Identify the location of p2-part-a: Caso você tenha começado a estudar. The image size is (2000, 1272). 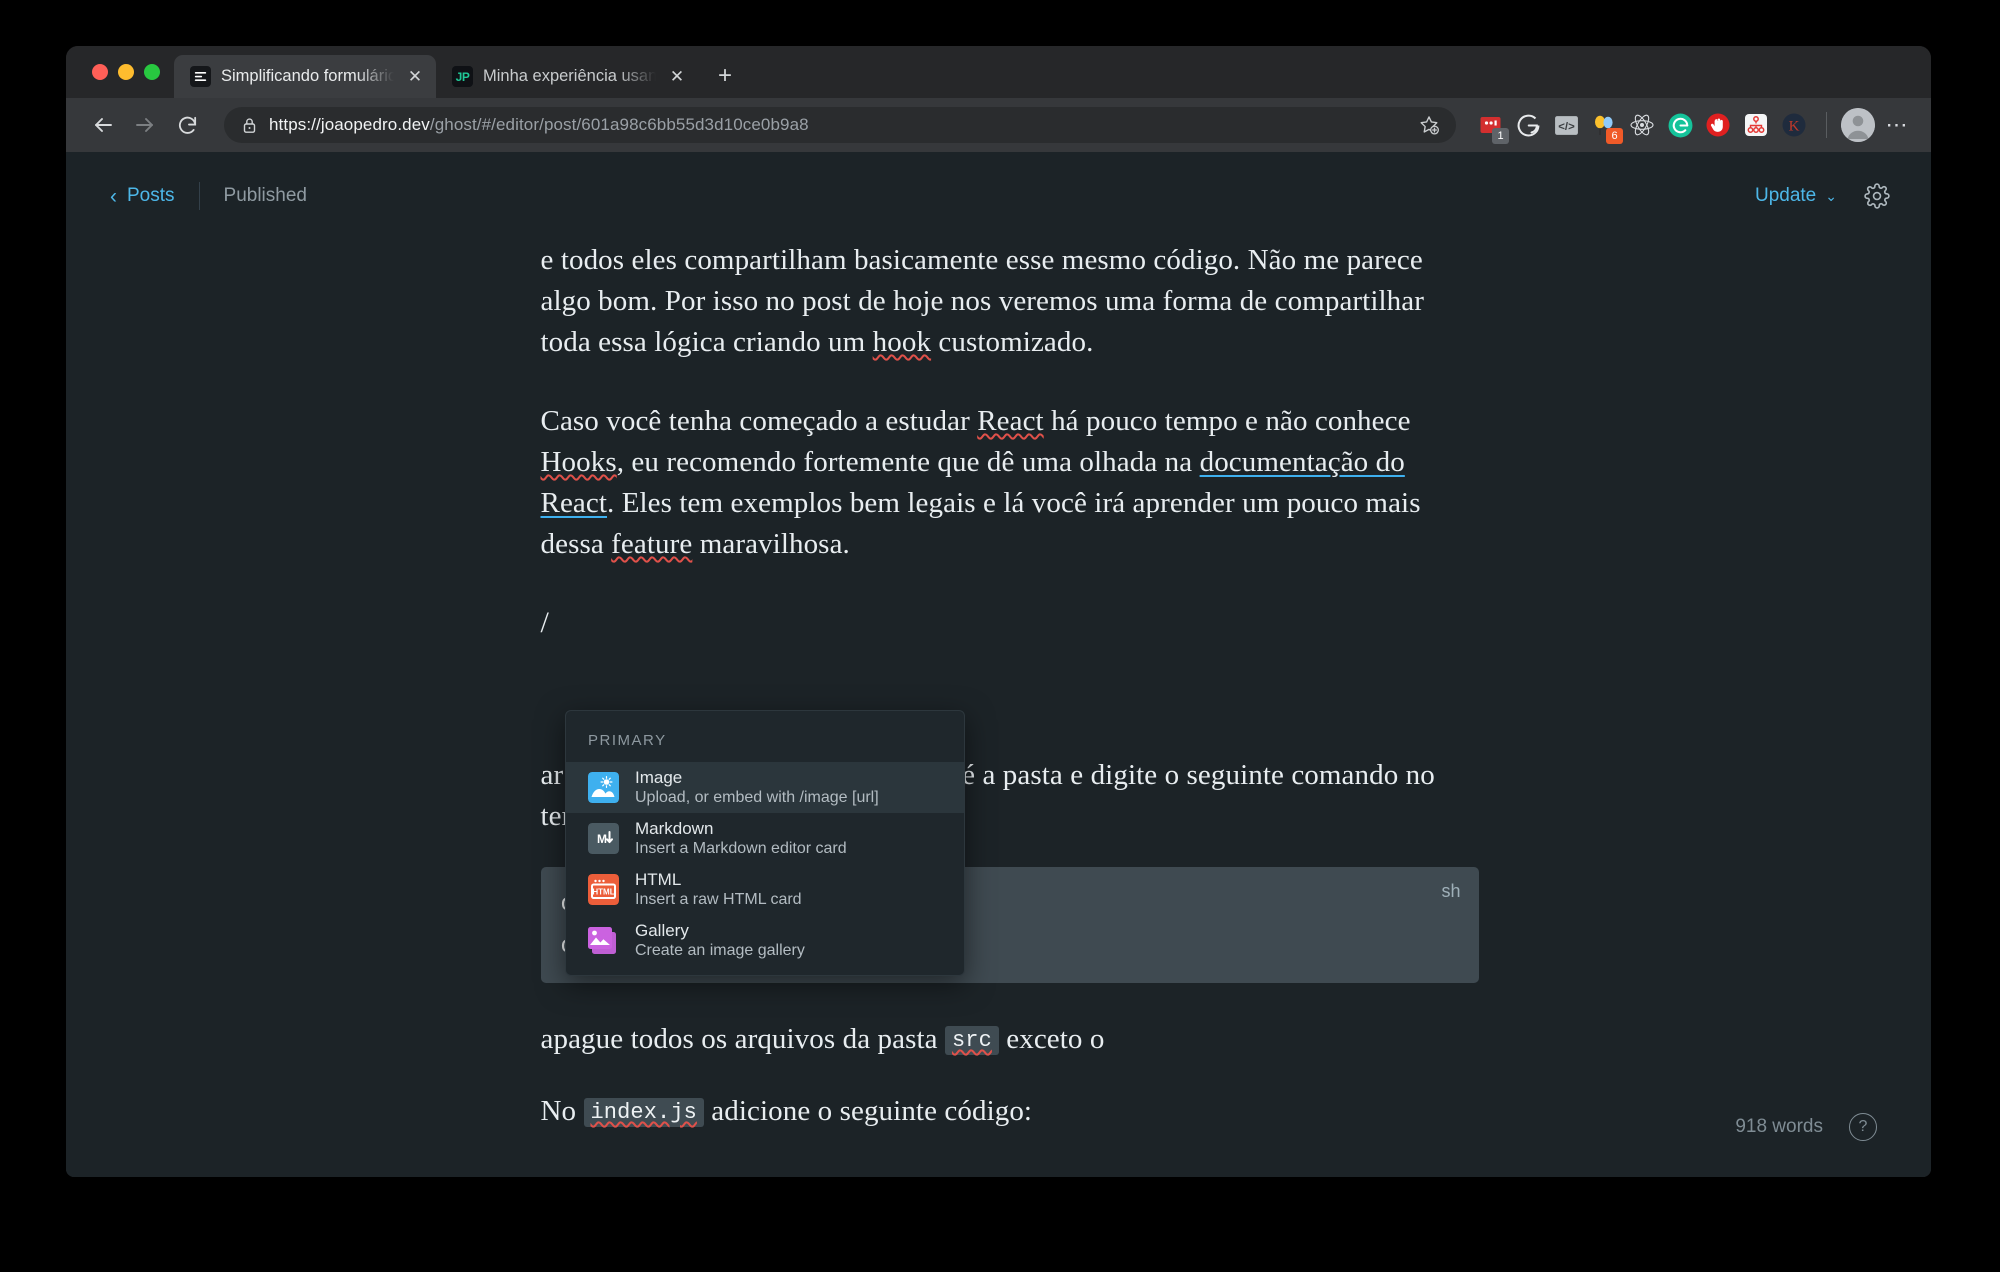
(759, 421).